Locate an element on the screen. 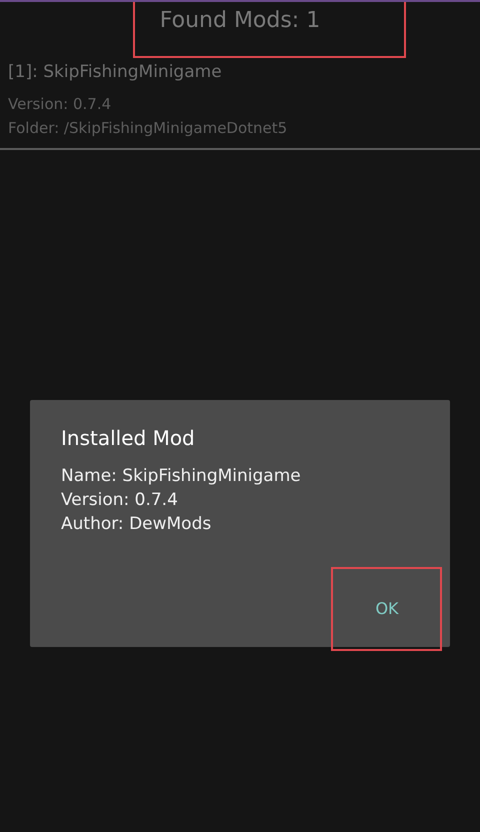  screen-title: Found Mods: 1 is located at coordinates (240, 21).